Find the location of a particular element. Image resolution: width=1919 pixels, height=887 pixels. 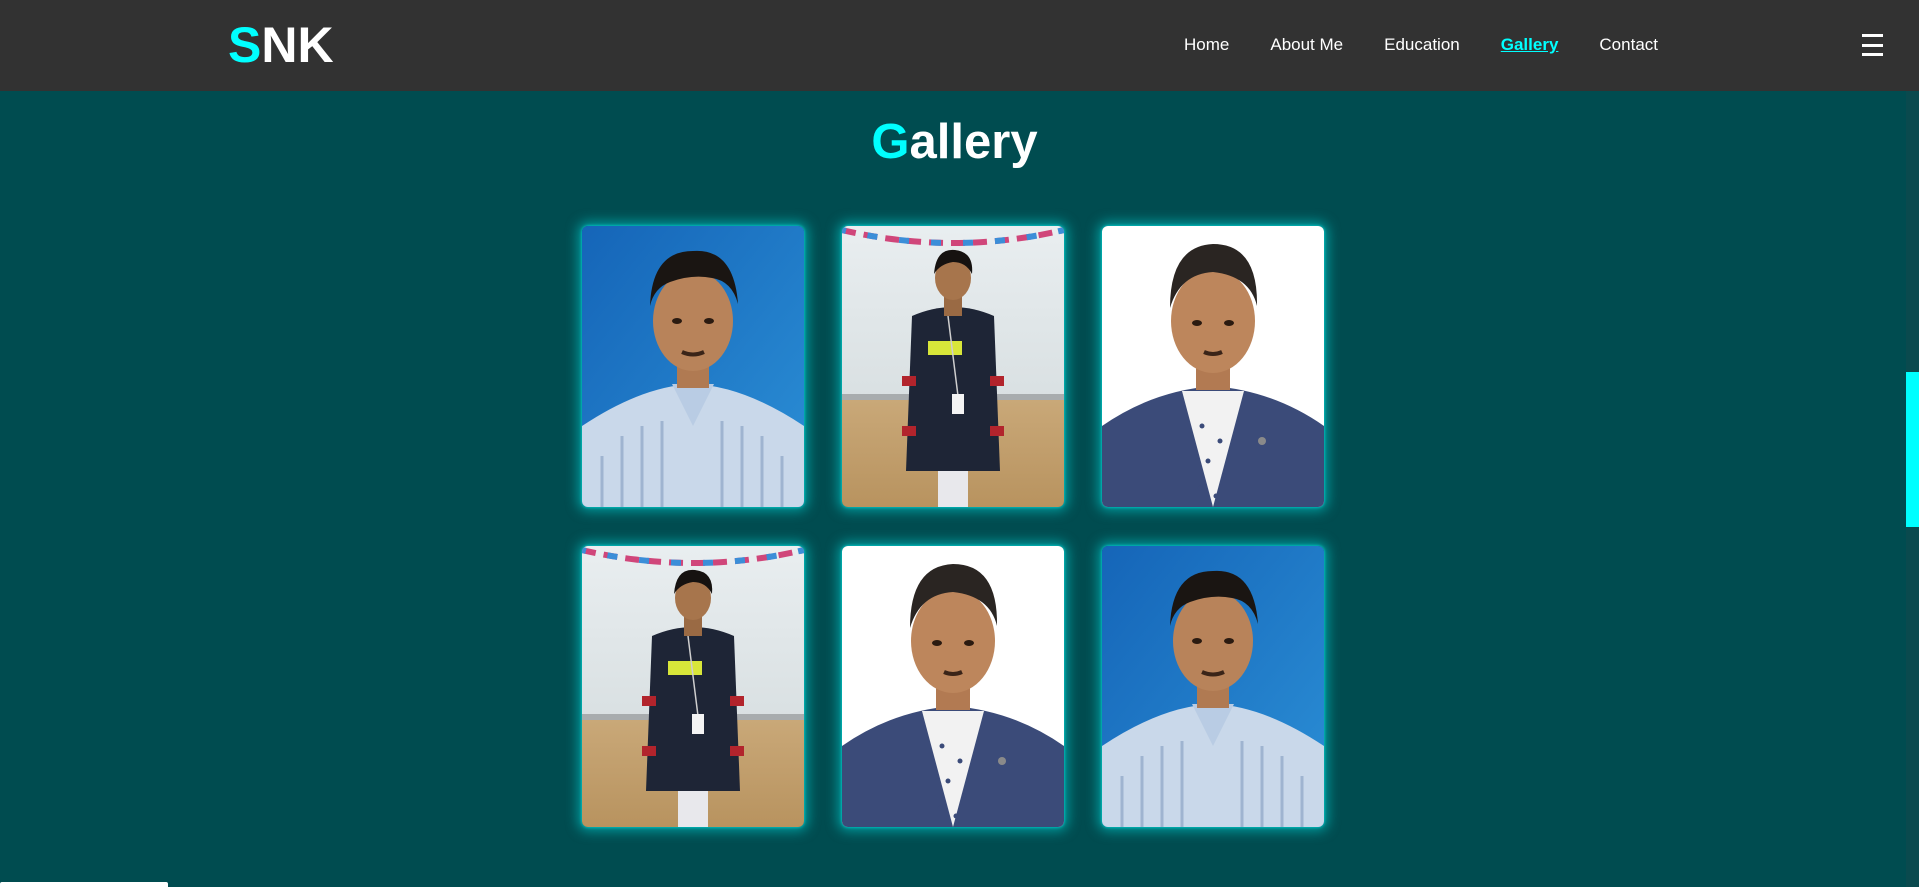

nav-link-contact: Contact is located at coordinates (1628, 45).